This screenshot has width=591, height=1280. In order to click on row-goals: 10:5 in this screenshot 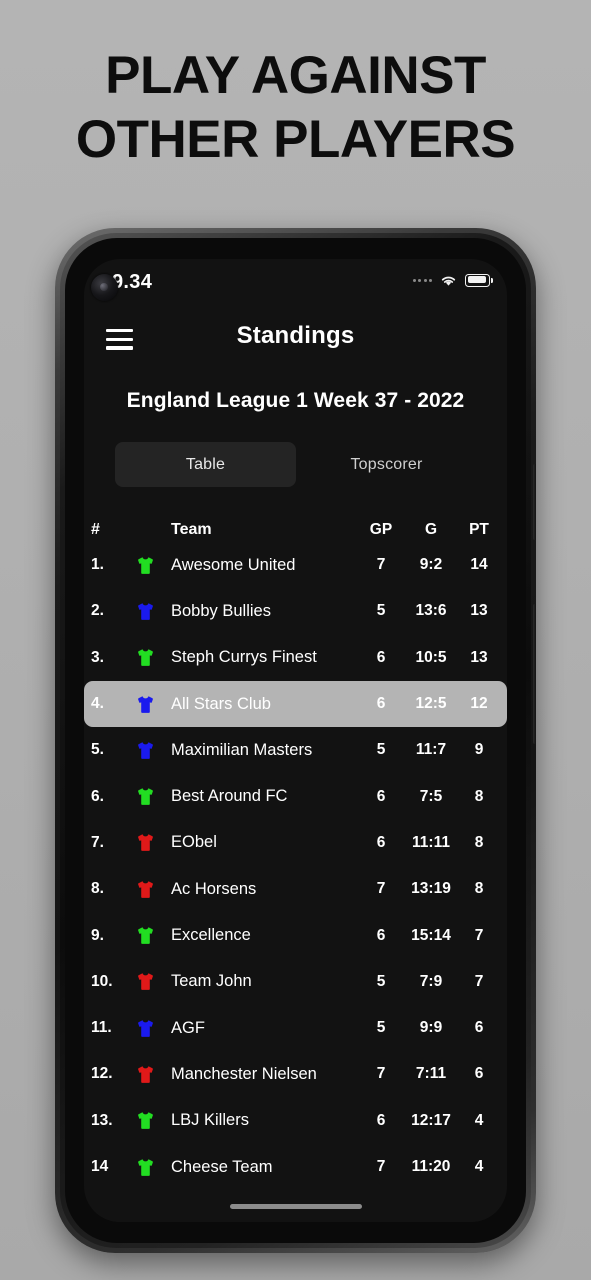, I will do `click(431, 657)`.